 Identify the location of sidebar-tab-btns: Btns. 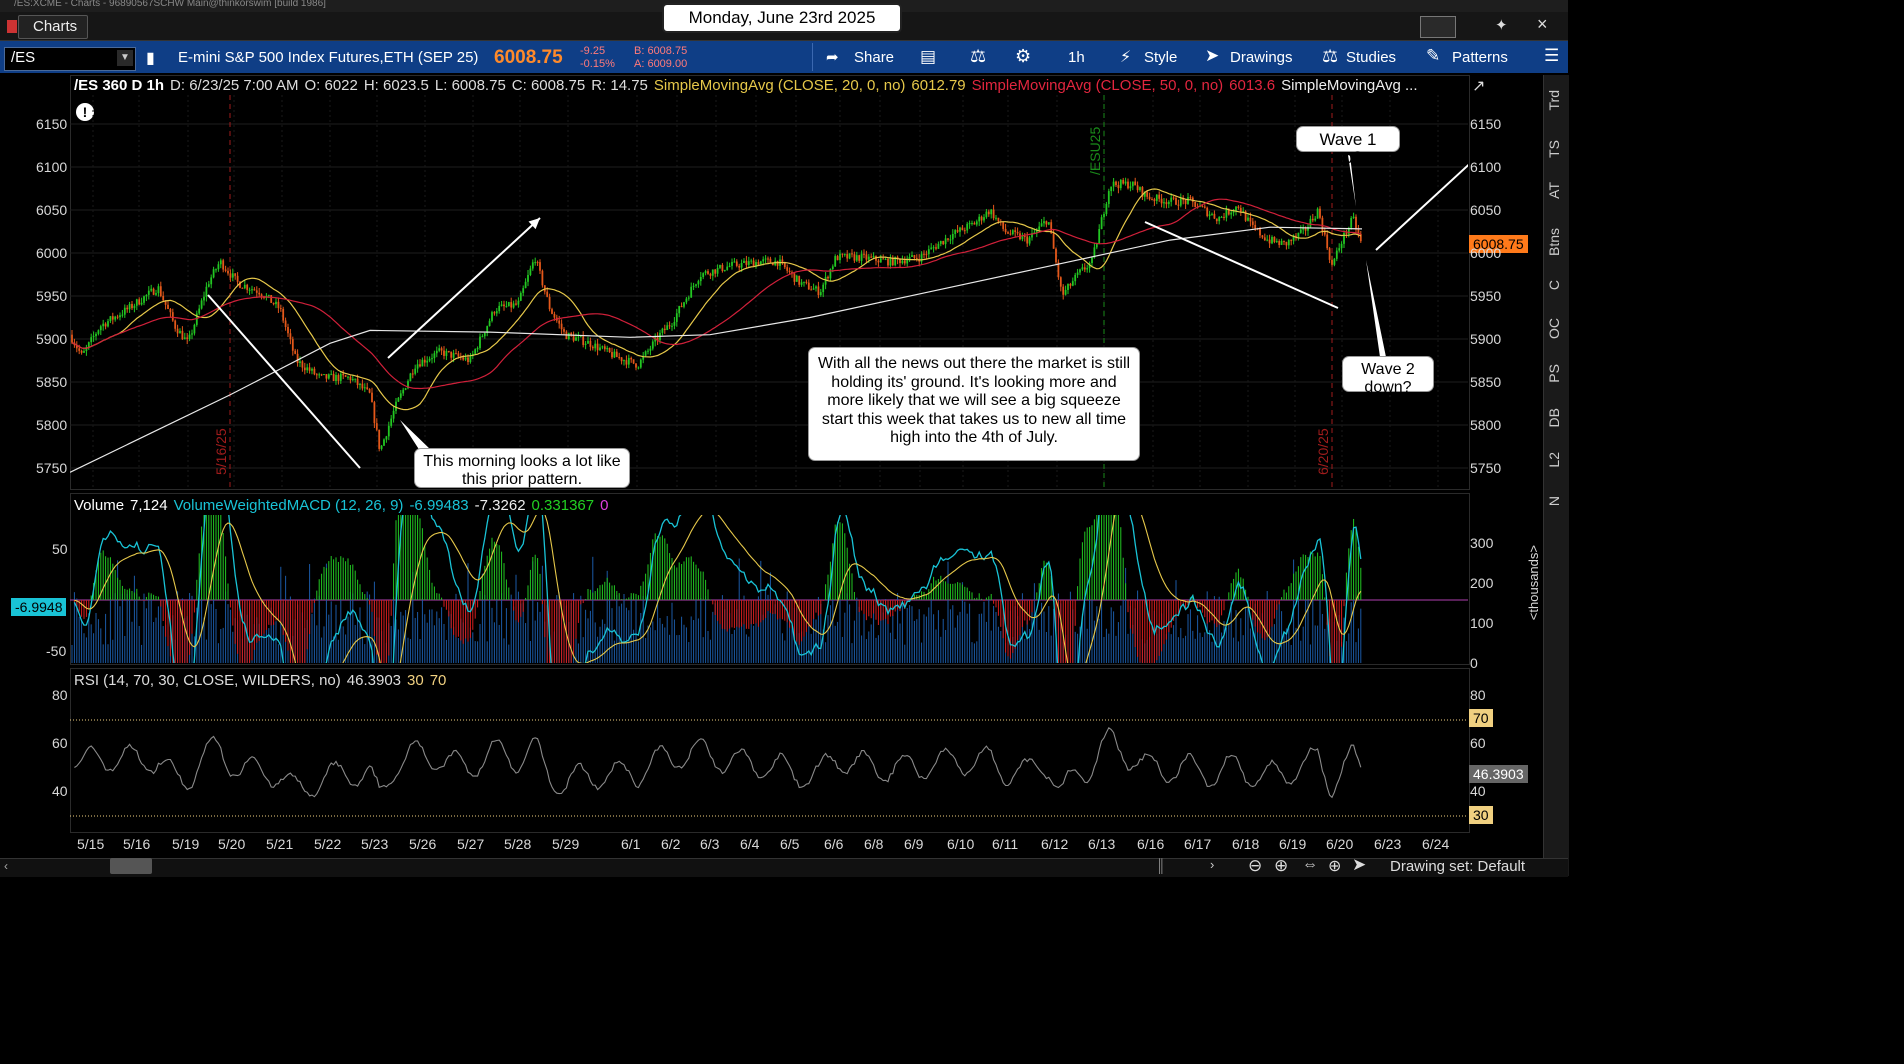
(1557, 242).